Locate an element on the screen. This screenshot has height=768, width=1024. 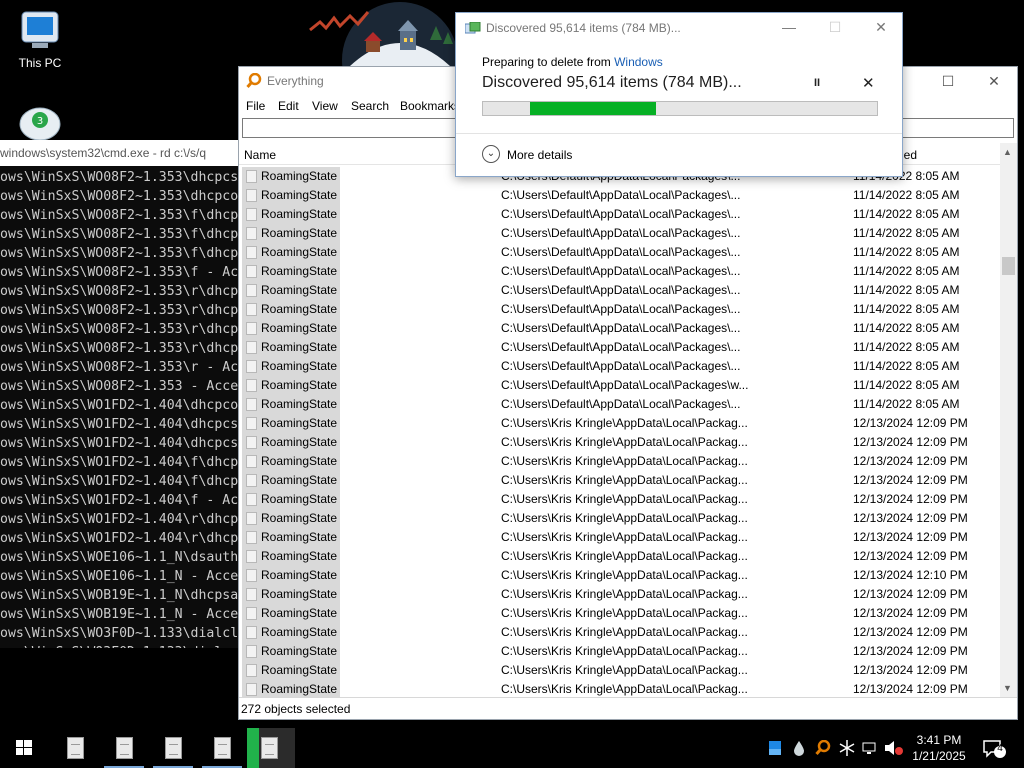
network-icon is located at coordinates (870, 748).